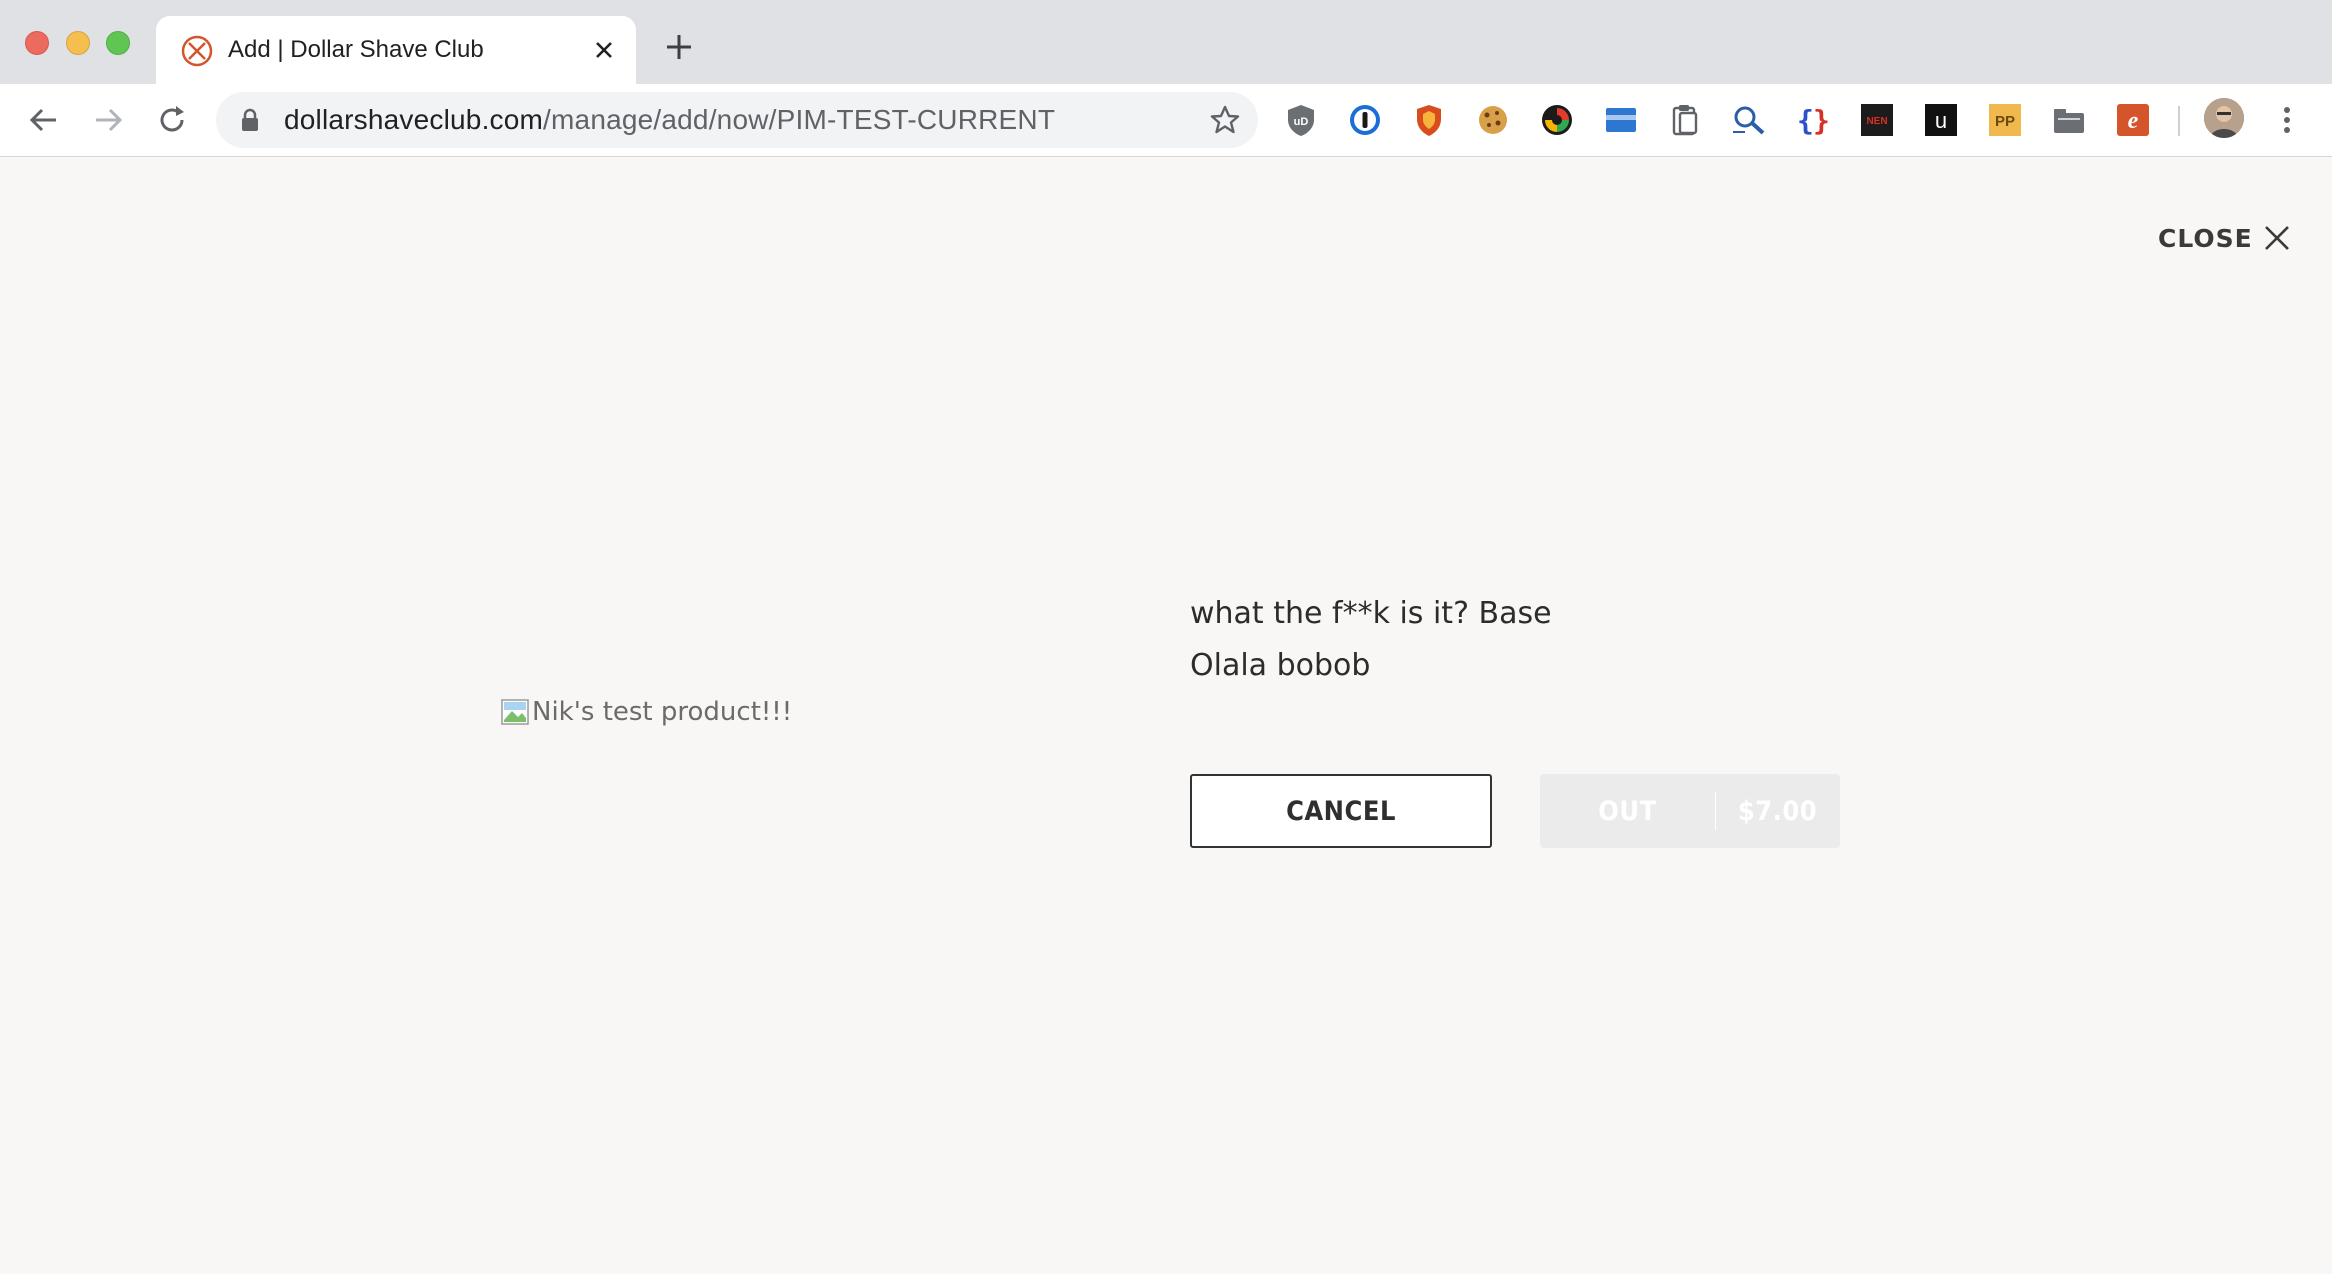 The image size is (2332, 1274). Describe the element at coordinates (1690, 811) in the screenshot. I see `out-of-stock-button: OUT $7.00` at that location.